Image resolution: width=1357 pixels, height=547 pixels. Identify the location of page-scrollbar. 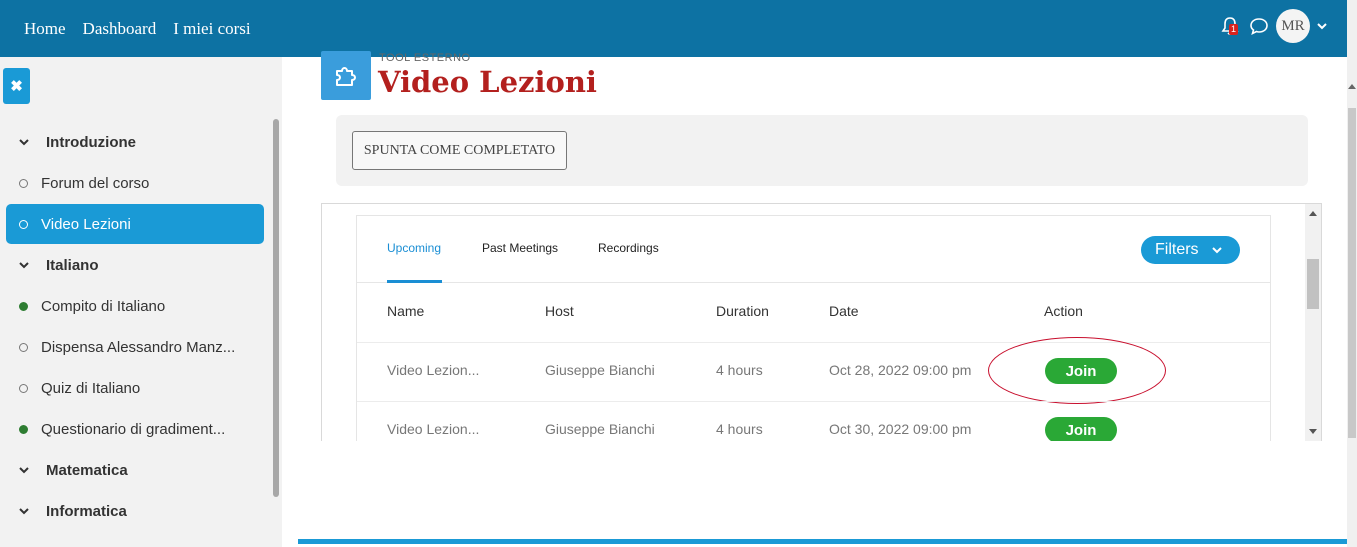
(1352, 273).